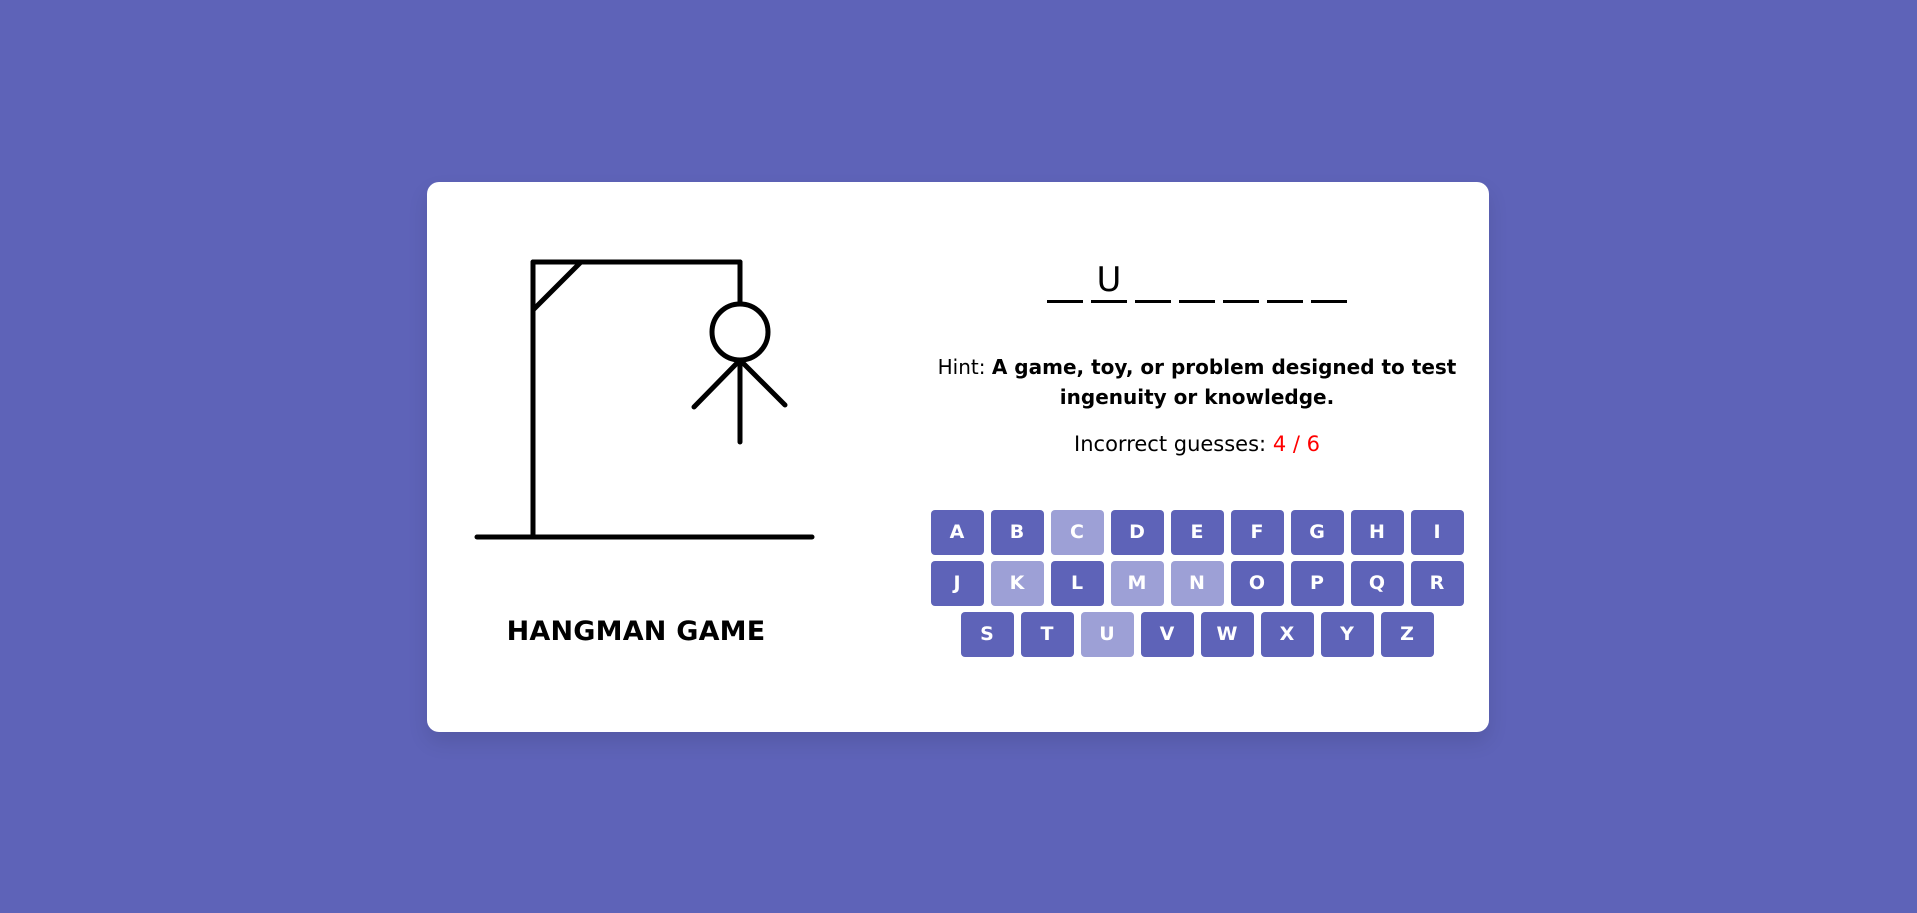 This screenshot has height=913, width=1917. I want to click on hangman-drawing, so click(644, 399).